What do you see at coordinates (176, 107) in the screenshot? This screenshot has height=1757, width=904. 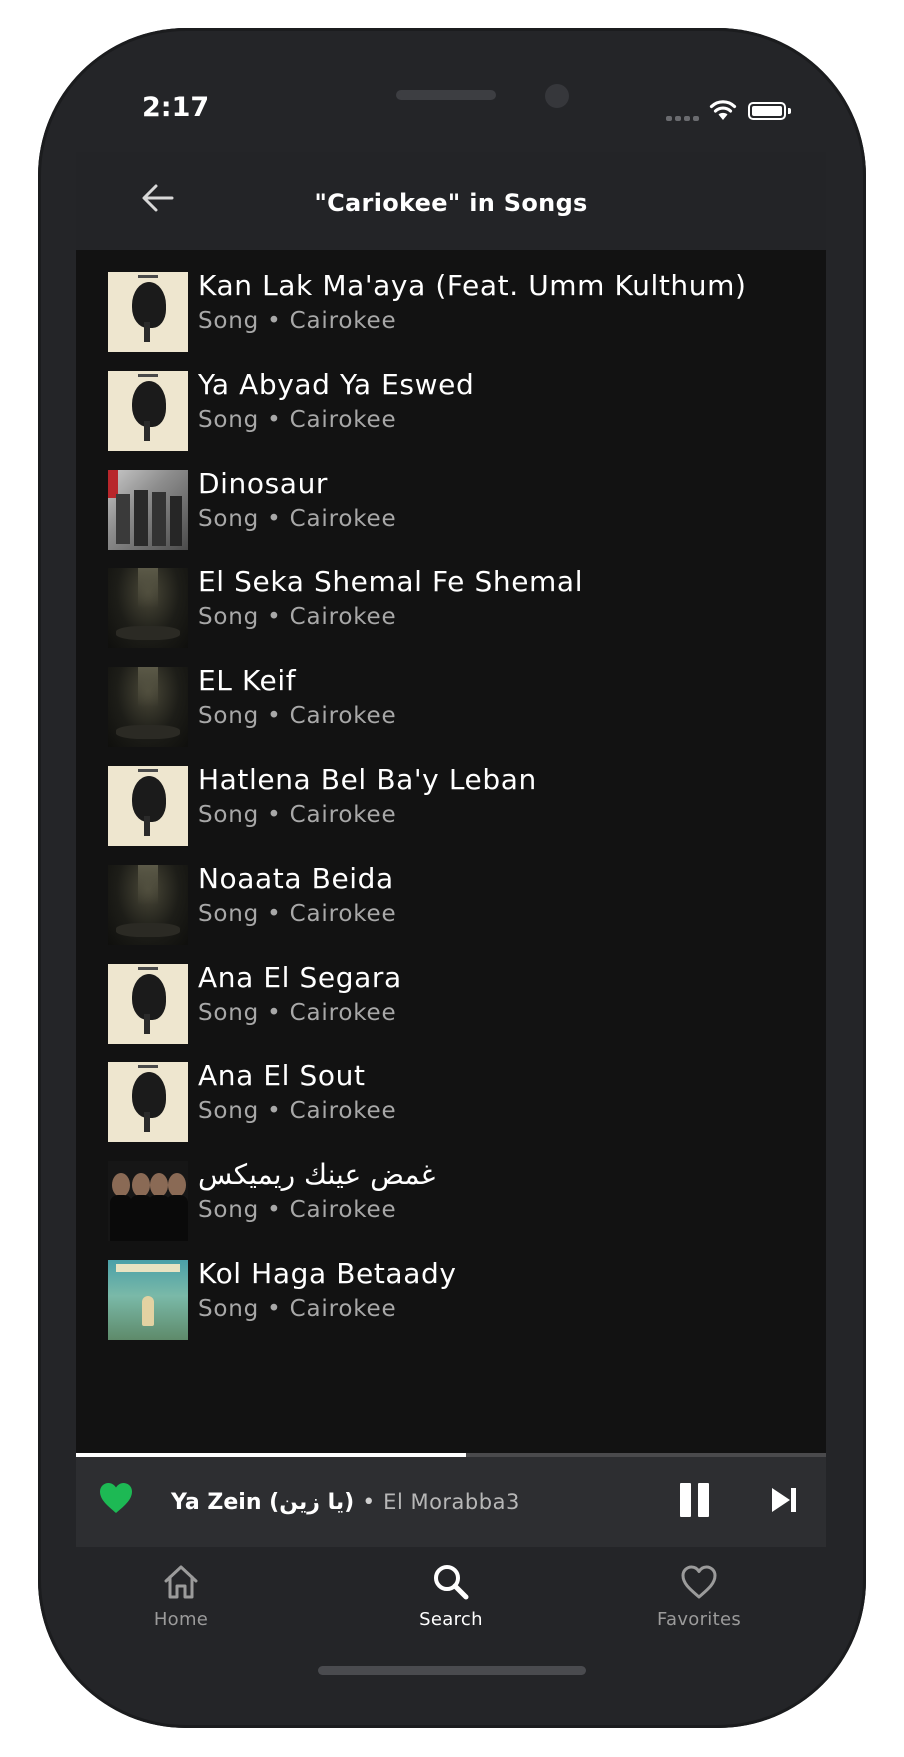 I see `status-time: 2:17` at bounding box center [176, 107].